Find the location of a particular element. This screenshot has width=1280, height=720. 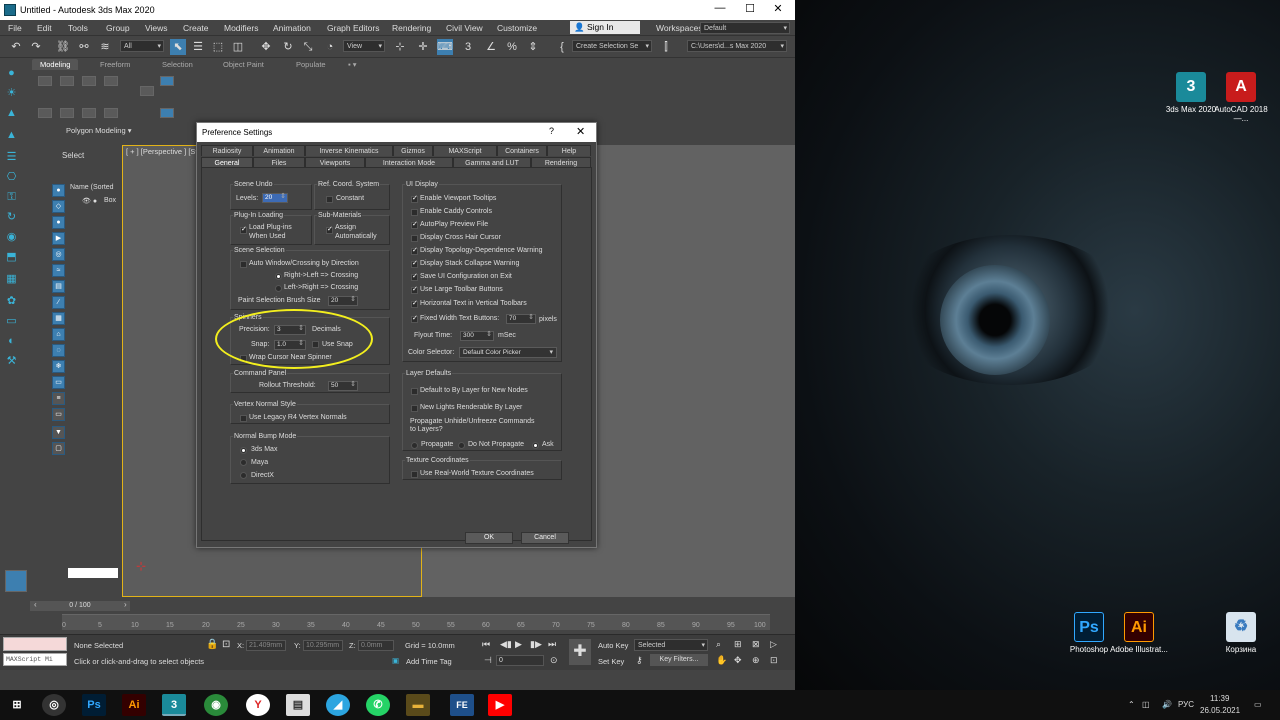

lock-selection-icon: ▢ is located at coordinates (58, 448).